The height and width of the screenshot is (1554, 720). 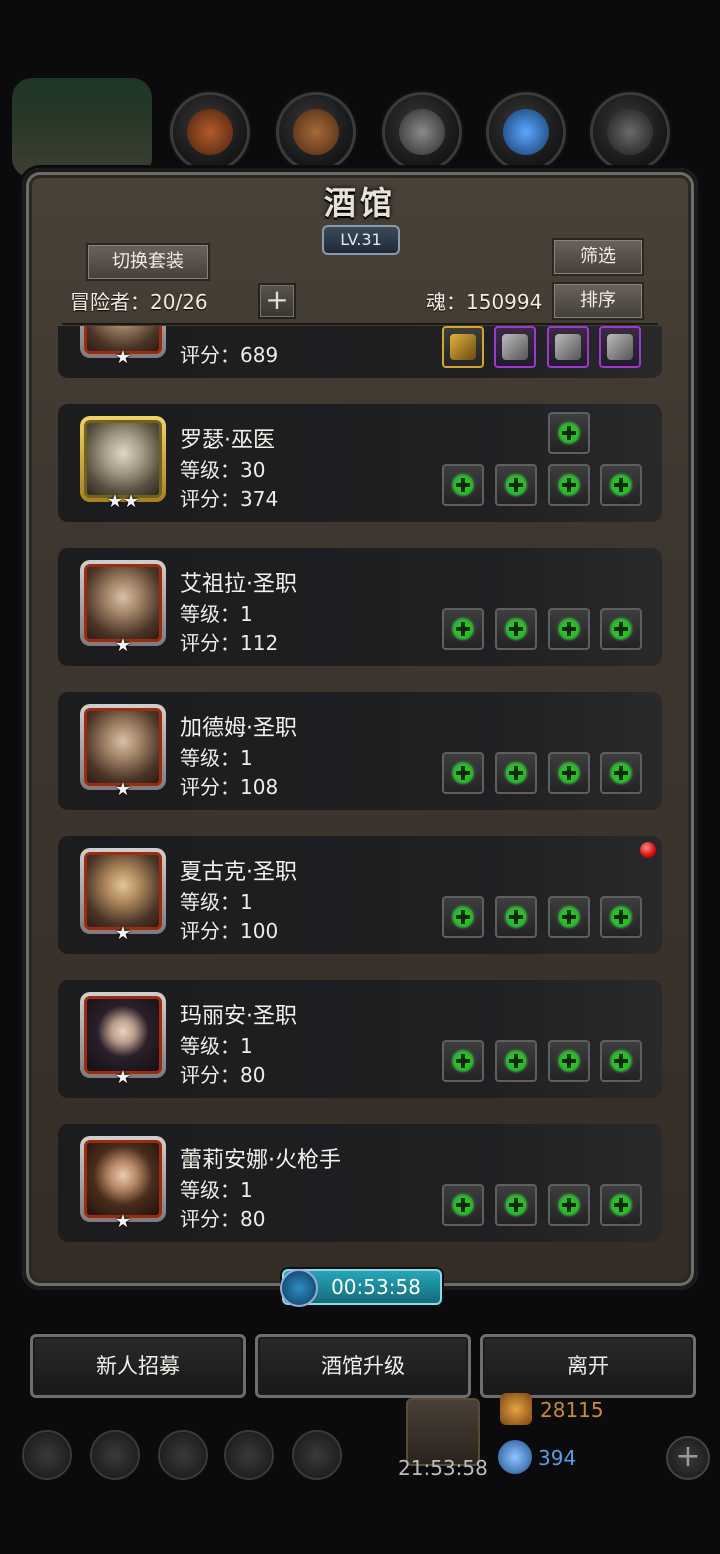 I want to click on wood-icon, so click(x=316, y=132).